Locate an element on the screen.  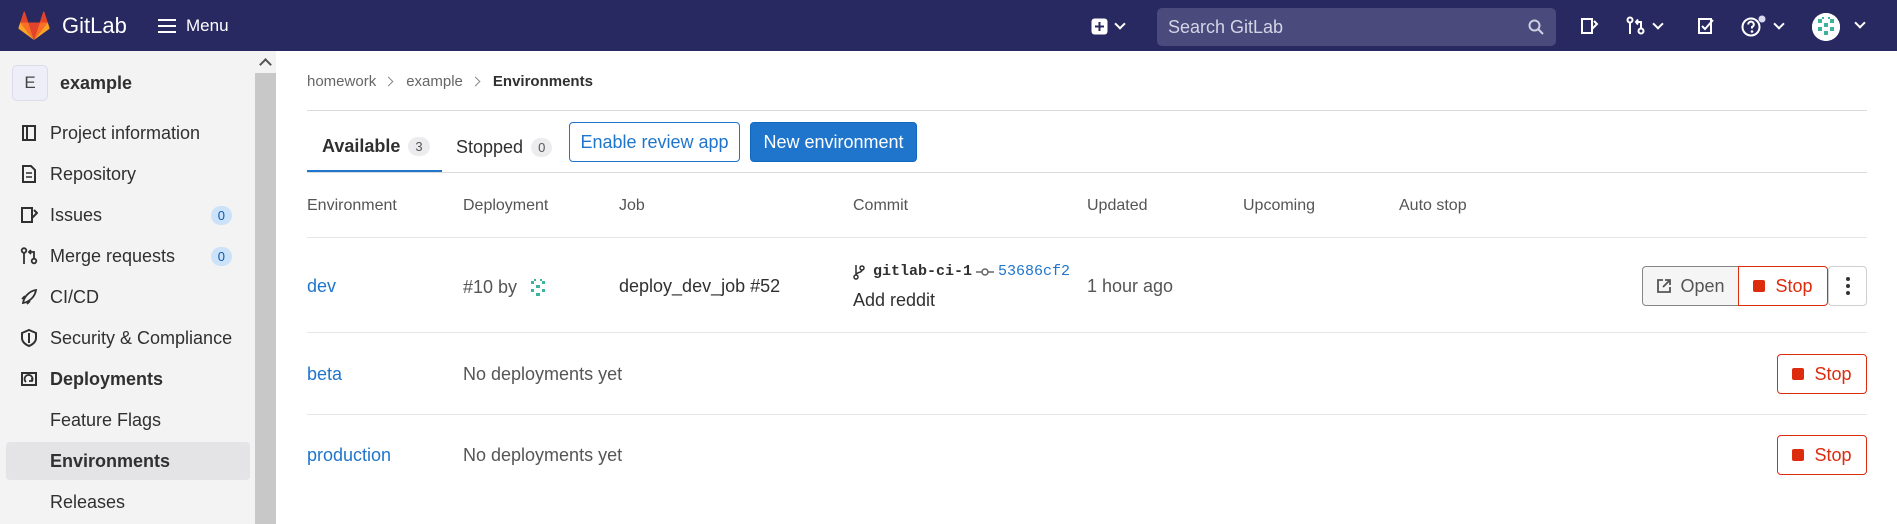
todos-nav-button is located at coordinates (1706, 26).